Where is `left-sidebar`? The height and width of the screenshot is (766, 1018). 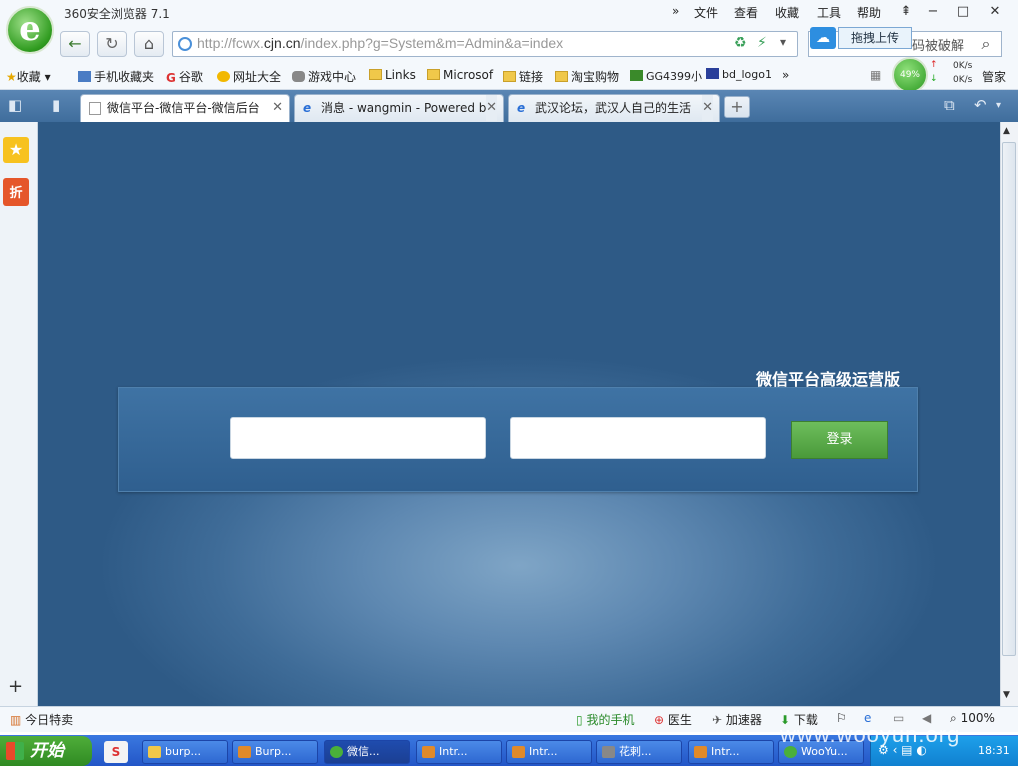
left-sidebar is located at coordinates (19, 414).